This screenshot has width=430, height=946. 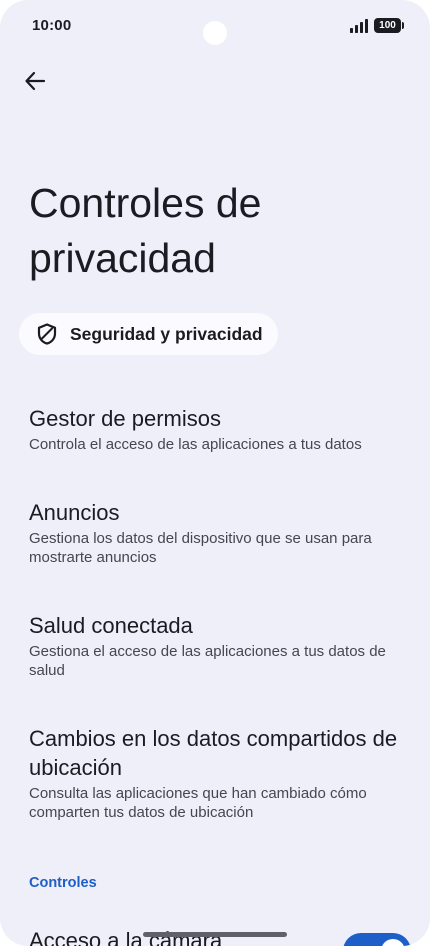 I want to click on page-title: Controles de privacidad, so click(x=145, y=230).